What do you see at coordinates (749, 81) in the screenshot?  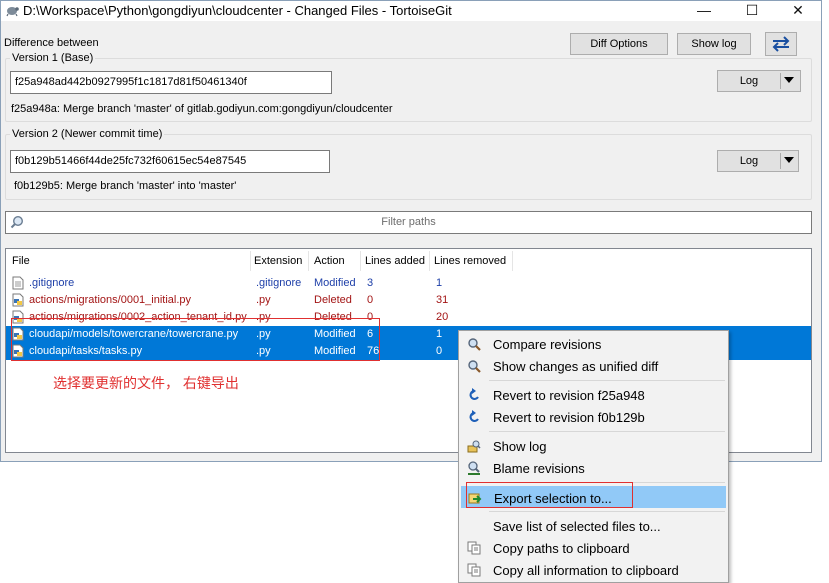 I see `version1-log-label: Log` at bounding box center [749, 81].